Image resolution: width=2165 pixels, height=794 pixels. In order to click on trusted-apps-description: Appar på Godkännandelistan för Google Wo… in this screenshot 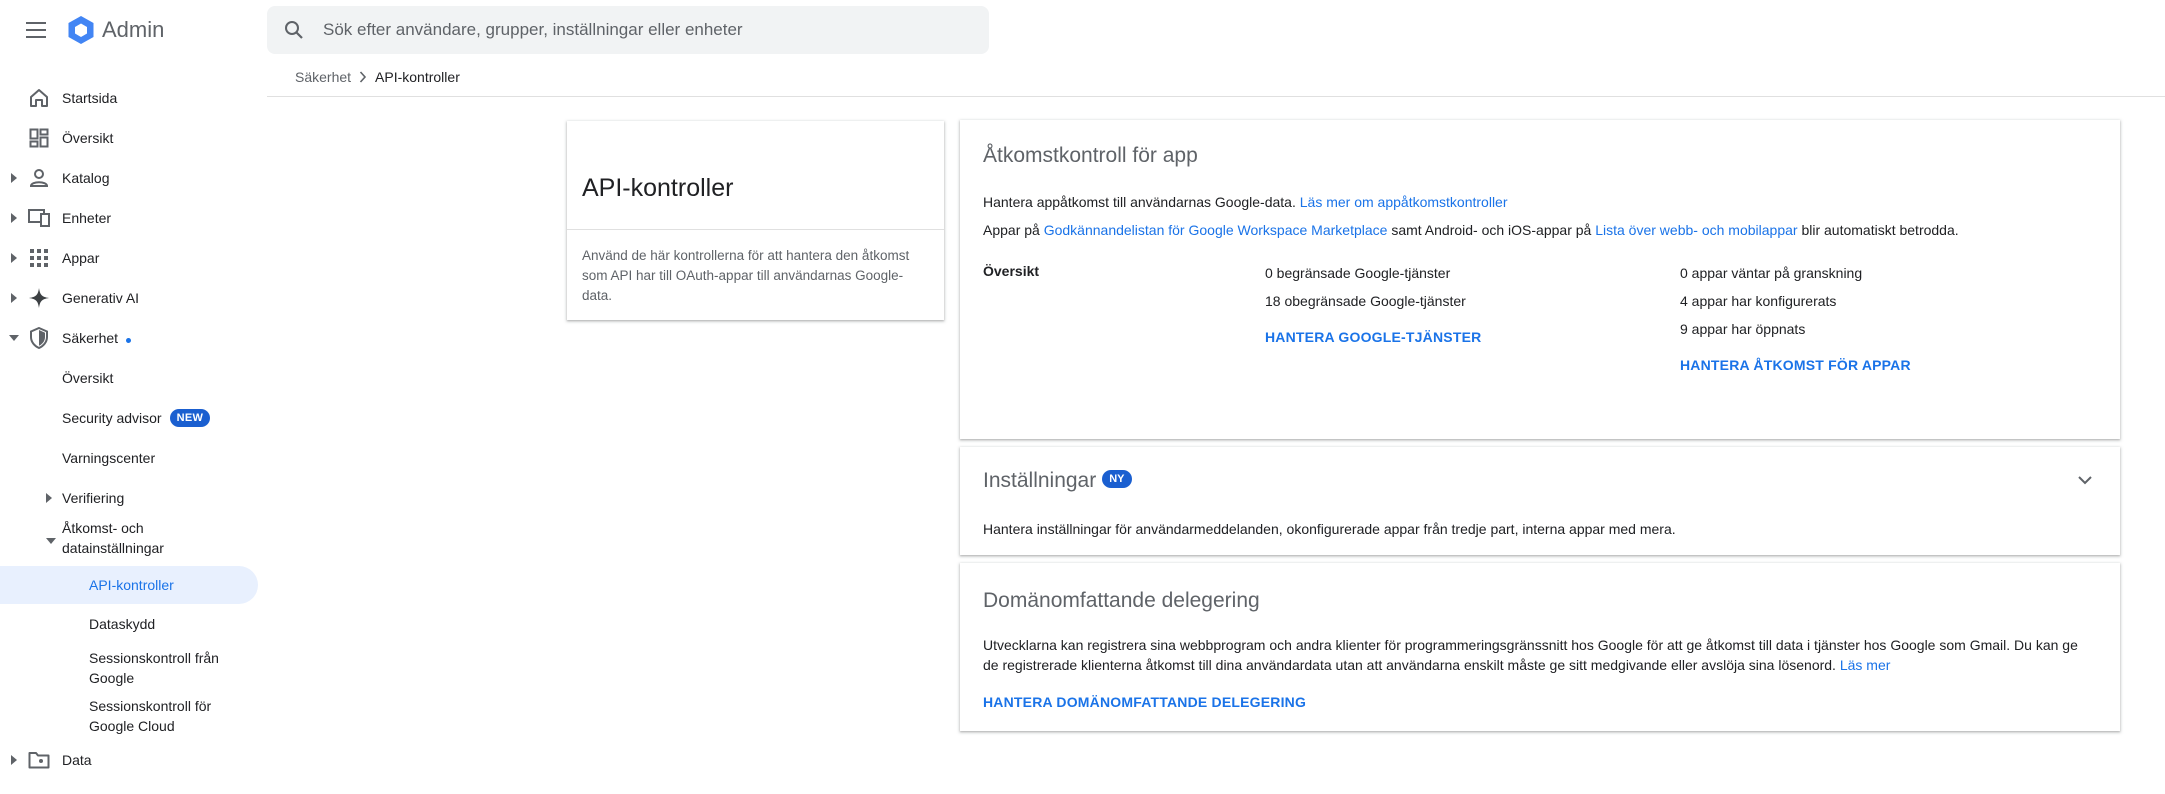, I will do `click(1471, 230)`.